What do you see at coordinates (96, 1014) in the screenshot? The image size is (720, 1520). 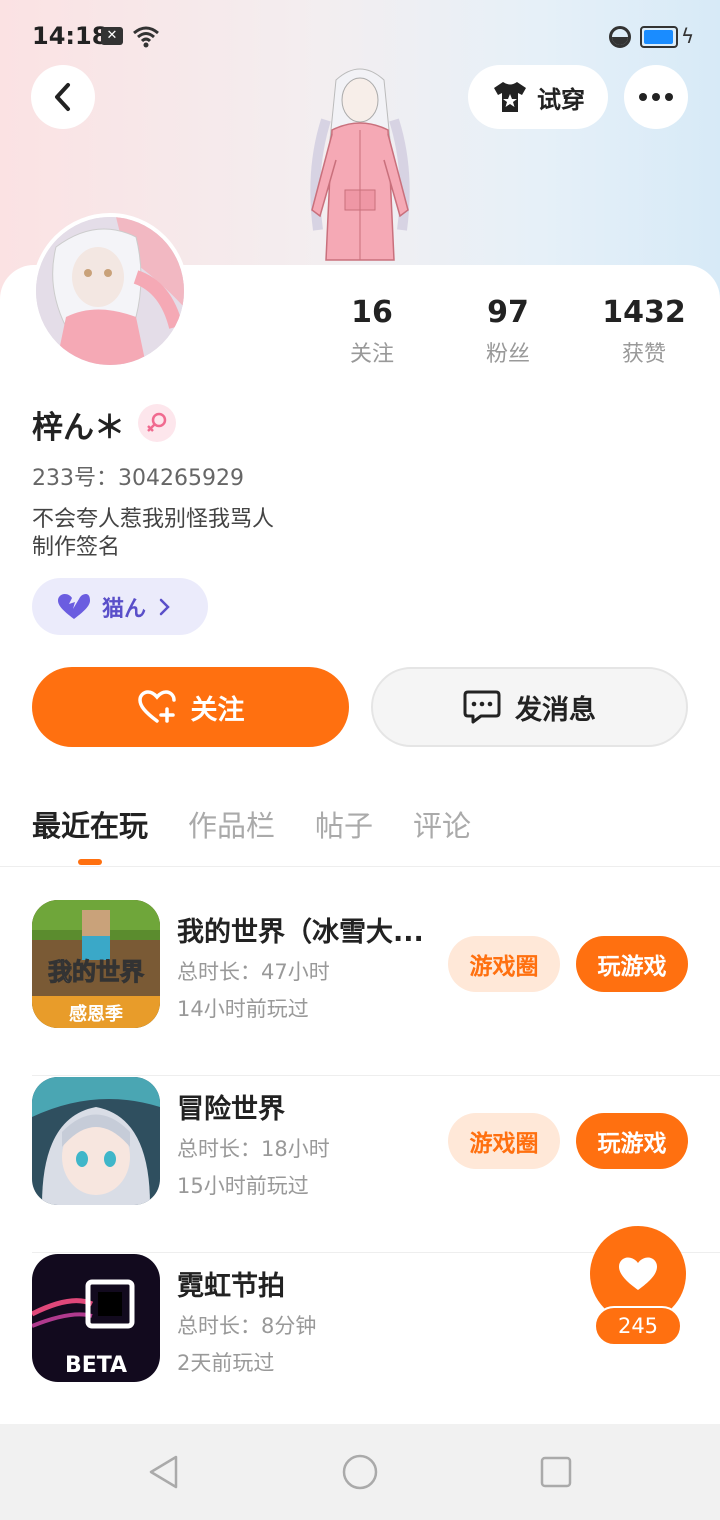 I see `game-icon-subtitle: 感恩季` at bounding box center [96, 1014].